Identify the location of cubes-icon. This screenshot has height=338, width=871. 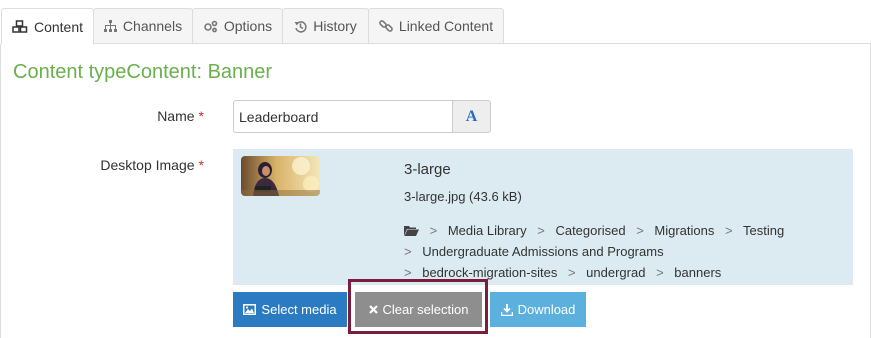
(20, 26).